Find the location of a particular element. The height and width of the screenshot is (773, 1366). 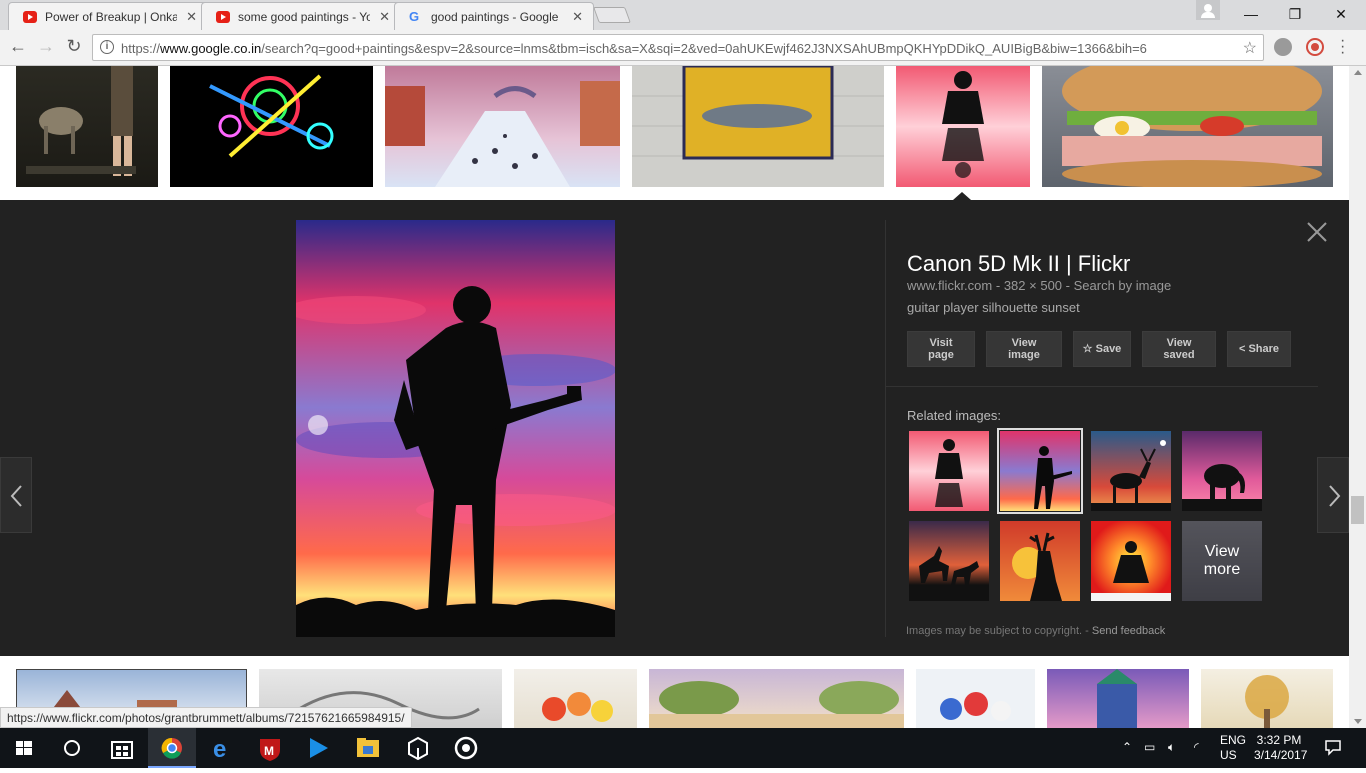

restore-button: ❐ is located at coordinates (1295, 14).